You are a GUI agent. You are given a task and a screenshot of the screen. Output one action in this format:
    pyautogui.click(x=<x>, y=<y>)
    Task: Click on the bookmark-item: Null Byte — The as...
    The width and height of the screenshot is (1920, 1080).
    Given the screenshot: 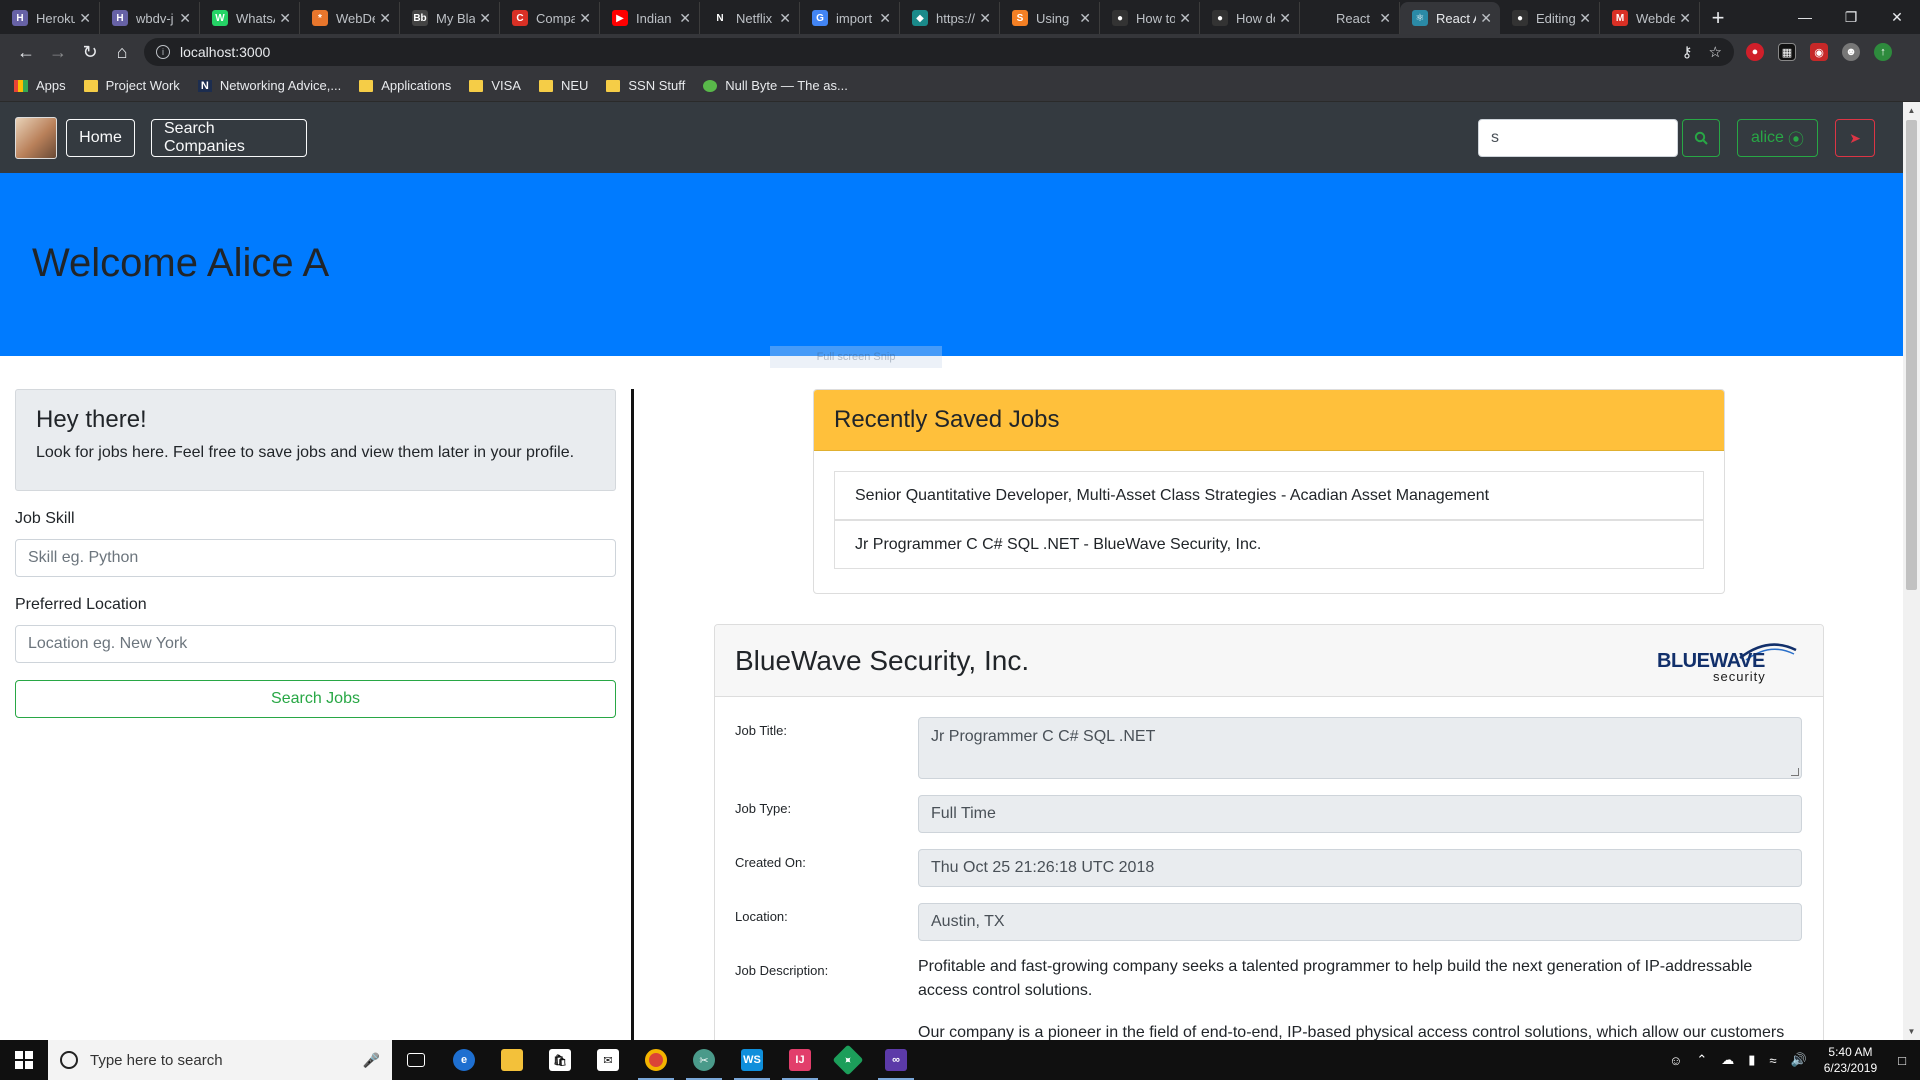 What is the action you would take?
    pyautogui.click(x=775, y=85)
    